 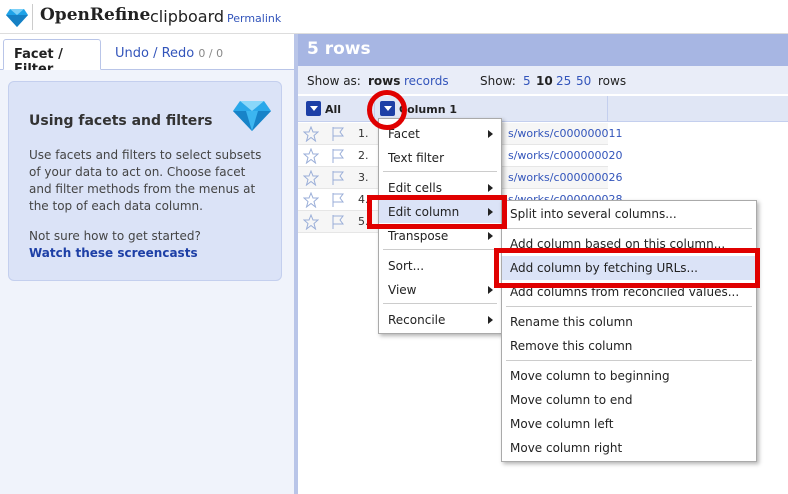 What do you see at coordinates (590, 376) in the screenshot?
I see `submenu-item-label: Move column to beginning` at bounding box center [590, 376].